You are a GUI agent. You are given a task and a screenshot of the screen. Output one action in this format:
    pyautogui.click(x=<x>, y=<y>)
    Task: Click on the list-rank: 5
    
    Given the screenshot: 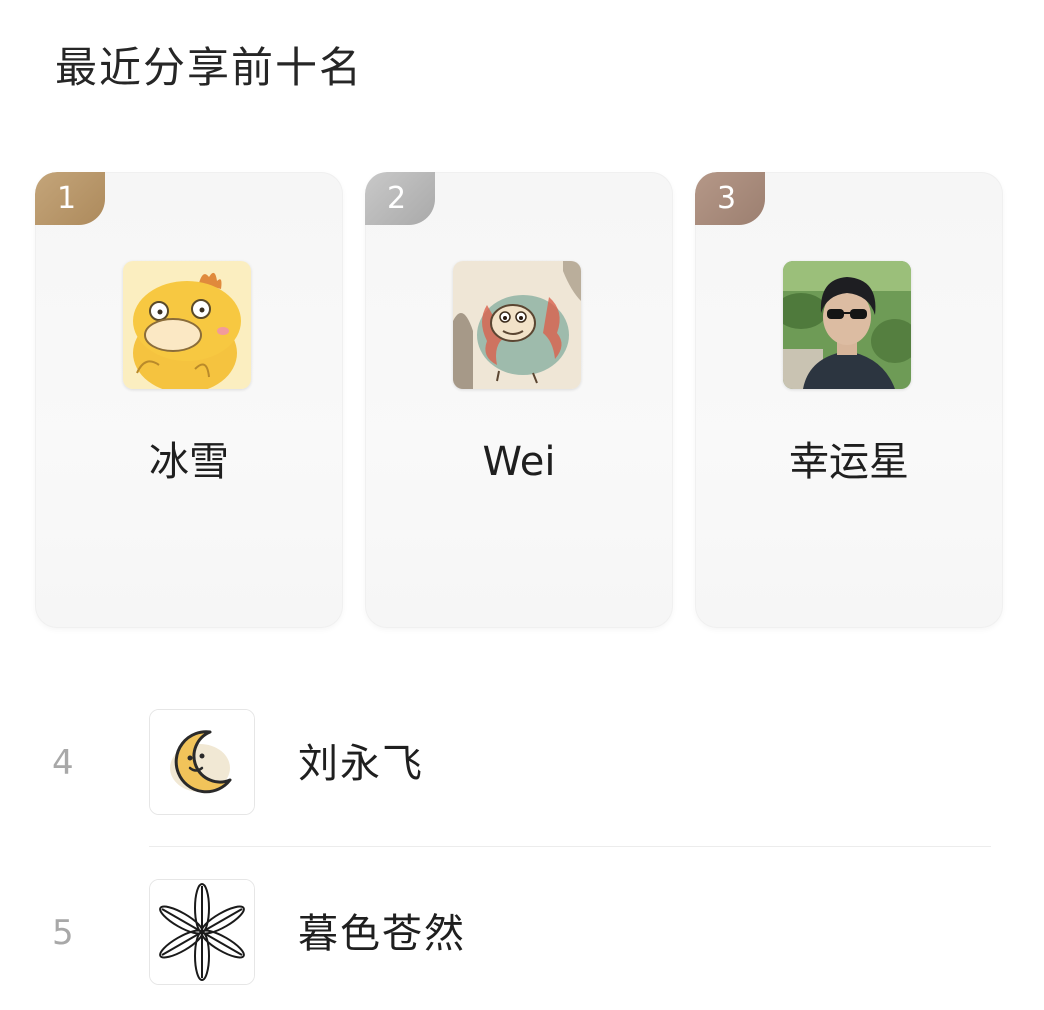 What is the action you would take?
    pyautogui.click(x=63, y=933)
    